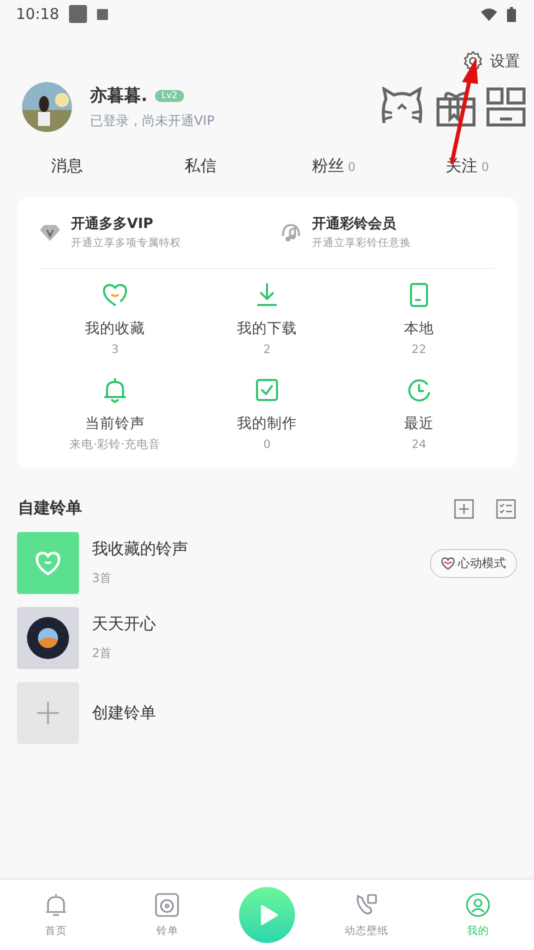  Describe the element at coordinates (115, 414) in the screenshot. I see `shortcut-item: 当前铃声 来电·彩铃·充电音` at that location.